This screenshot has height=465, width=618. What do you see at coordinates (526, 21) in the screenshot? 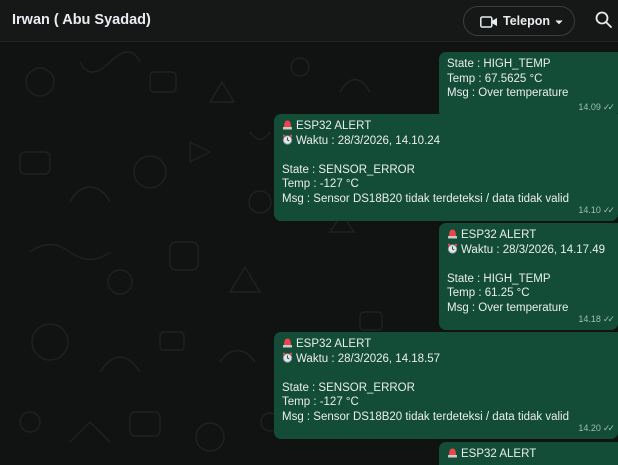
I see `call-button-label: Telepon` at bounding box center [526, 21].